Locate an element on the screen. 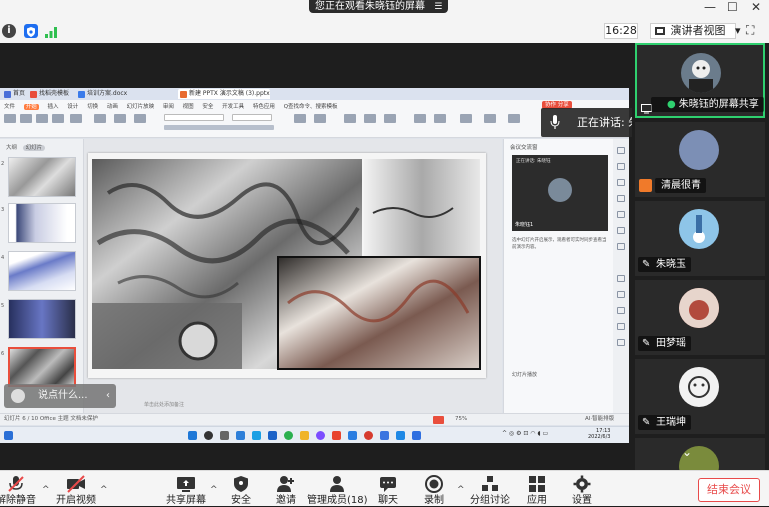  ai-layout-button: AI·智能排版 is located at coordinates (599, 419).